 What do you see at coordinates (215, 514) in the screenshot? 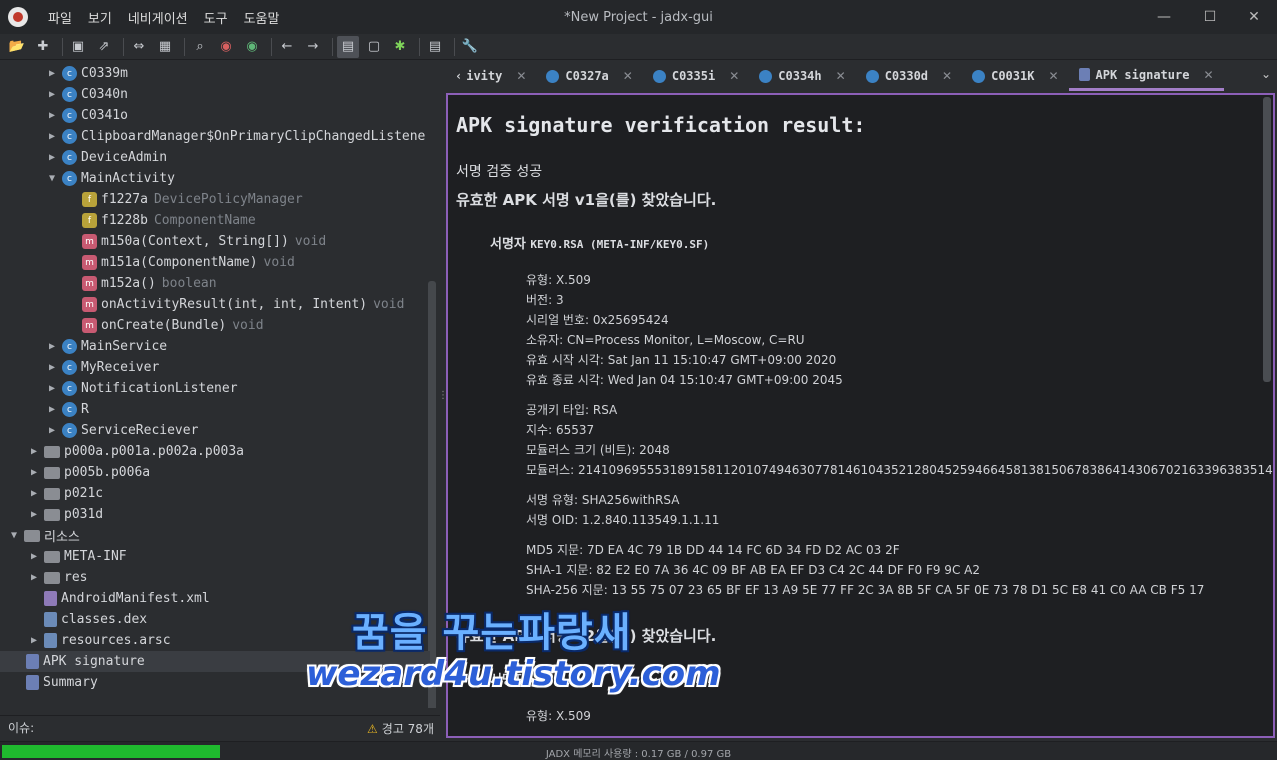
I see `tree-item: ▶ p031d` at bounding box center [215, 514].